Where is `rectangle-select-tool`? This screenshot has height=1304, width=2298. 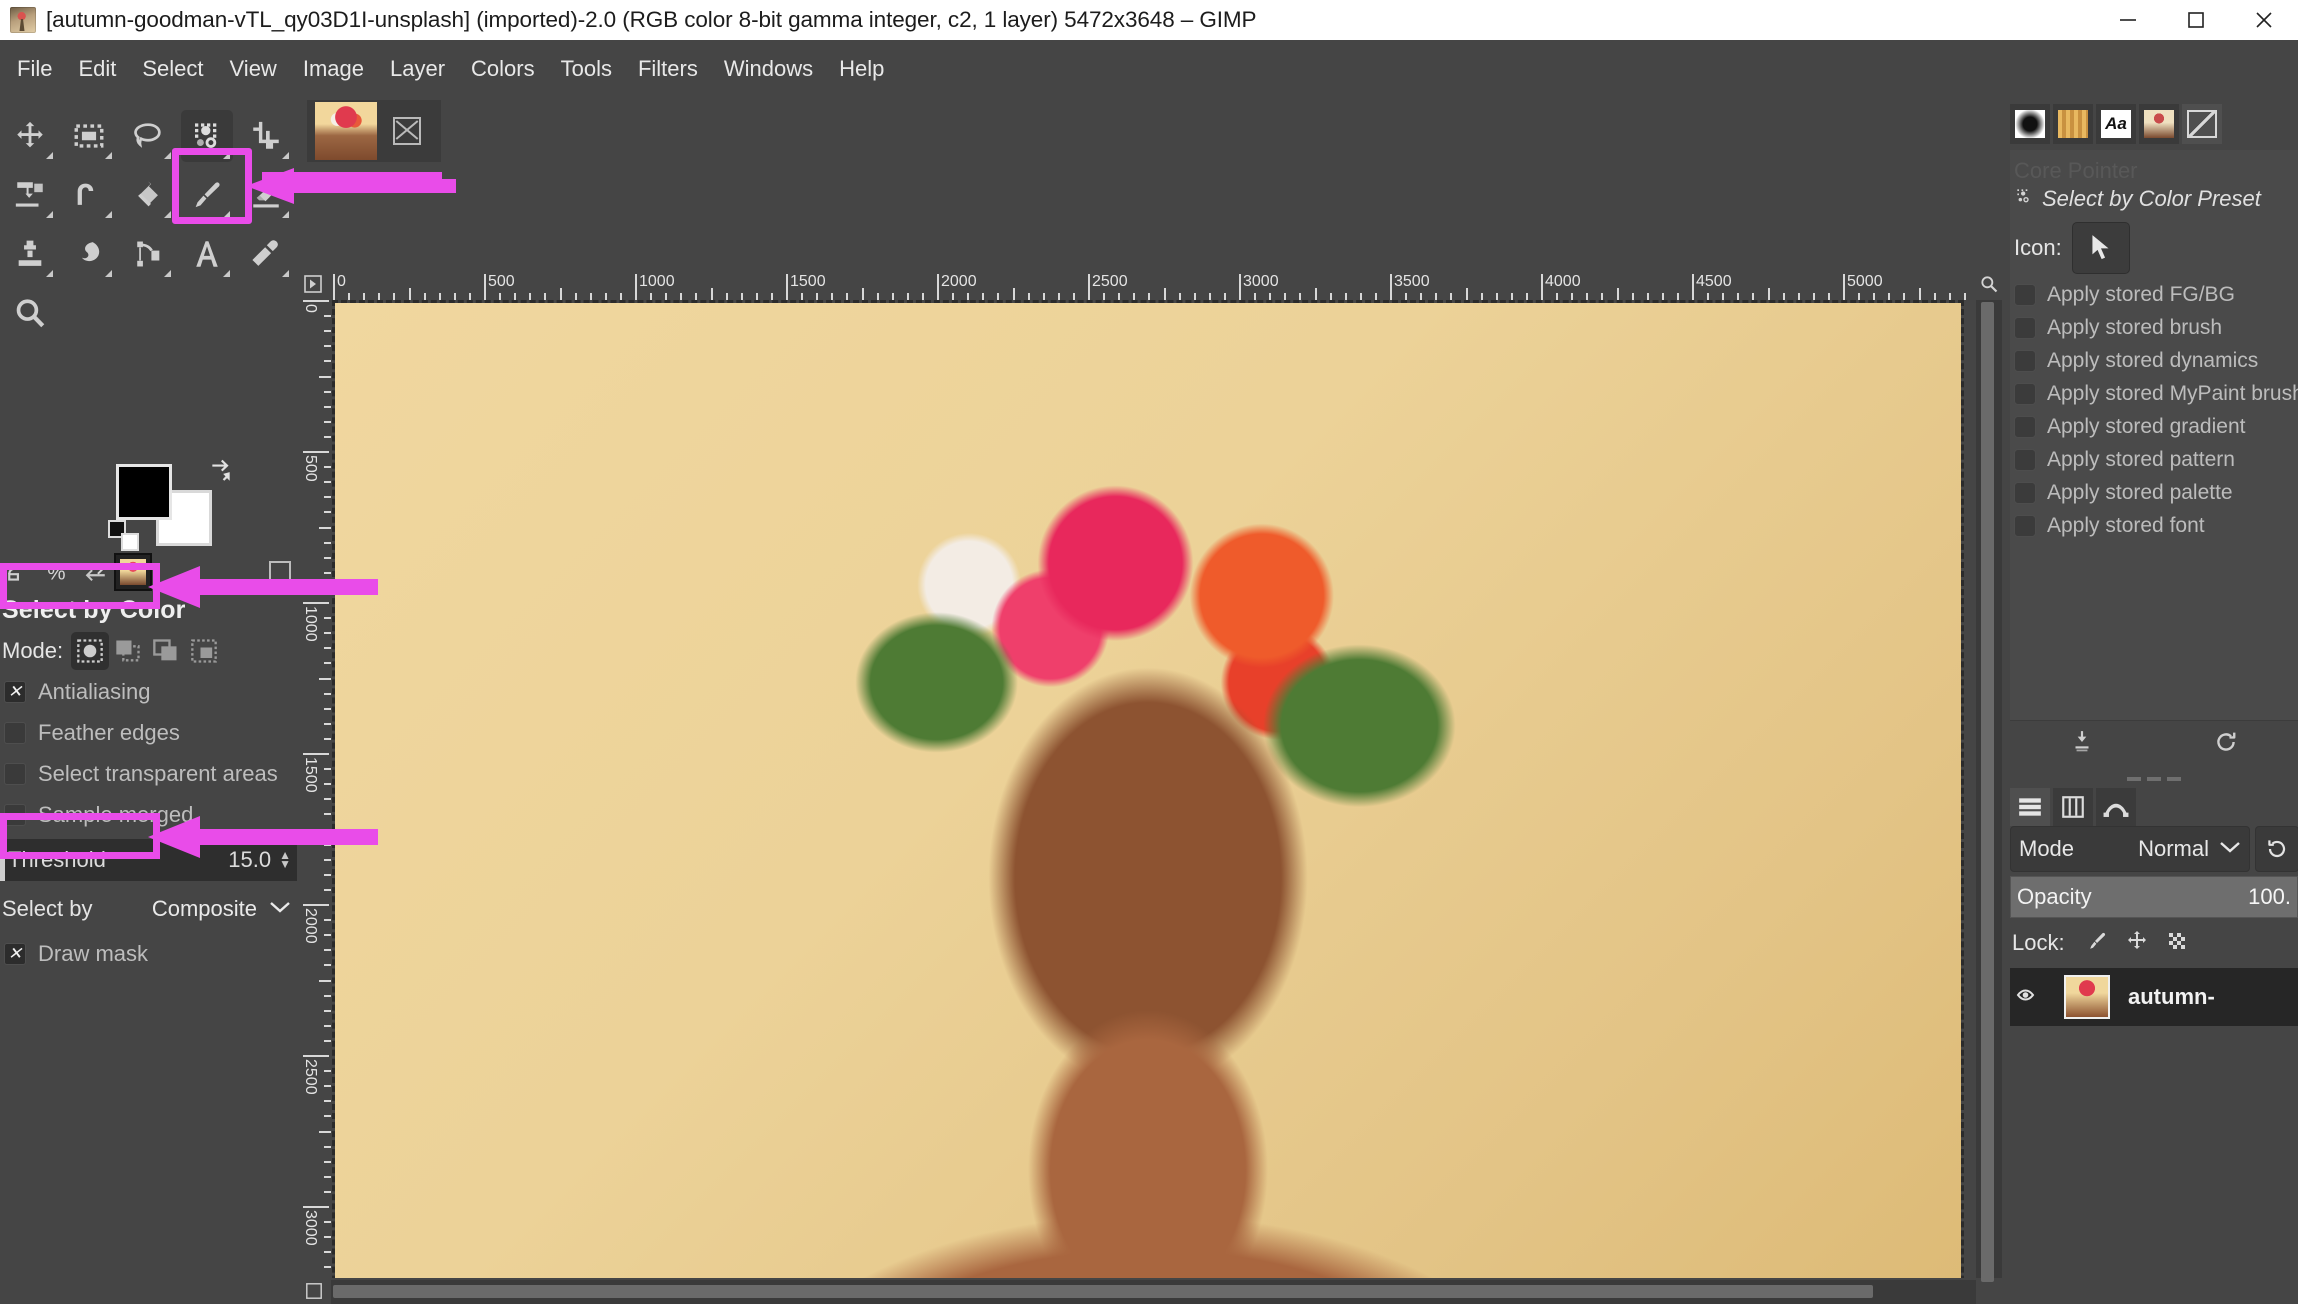 rectangle-select-tool is located at coordinates (88, 135).